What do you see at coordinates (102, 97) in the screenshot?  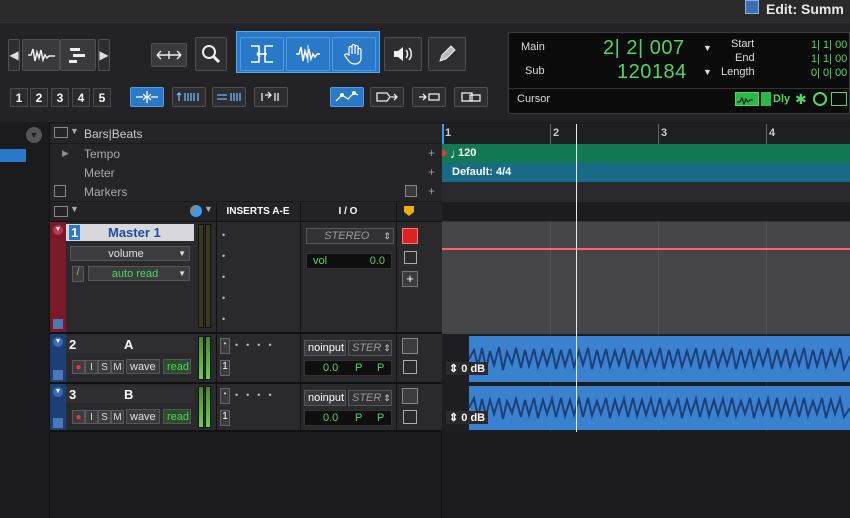 I see `grid-preset-5: 5` at bounding box center [102, 97].